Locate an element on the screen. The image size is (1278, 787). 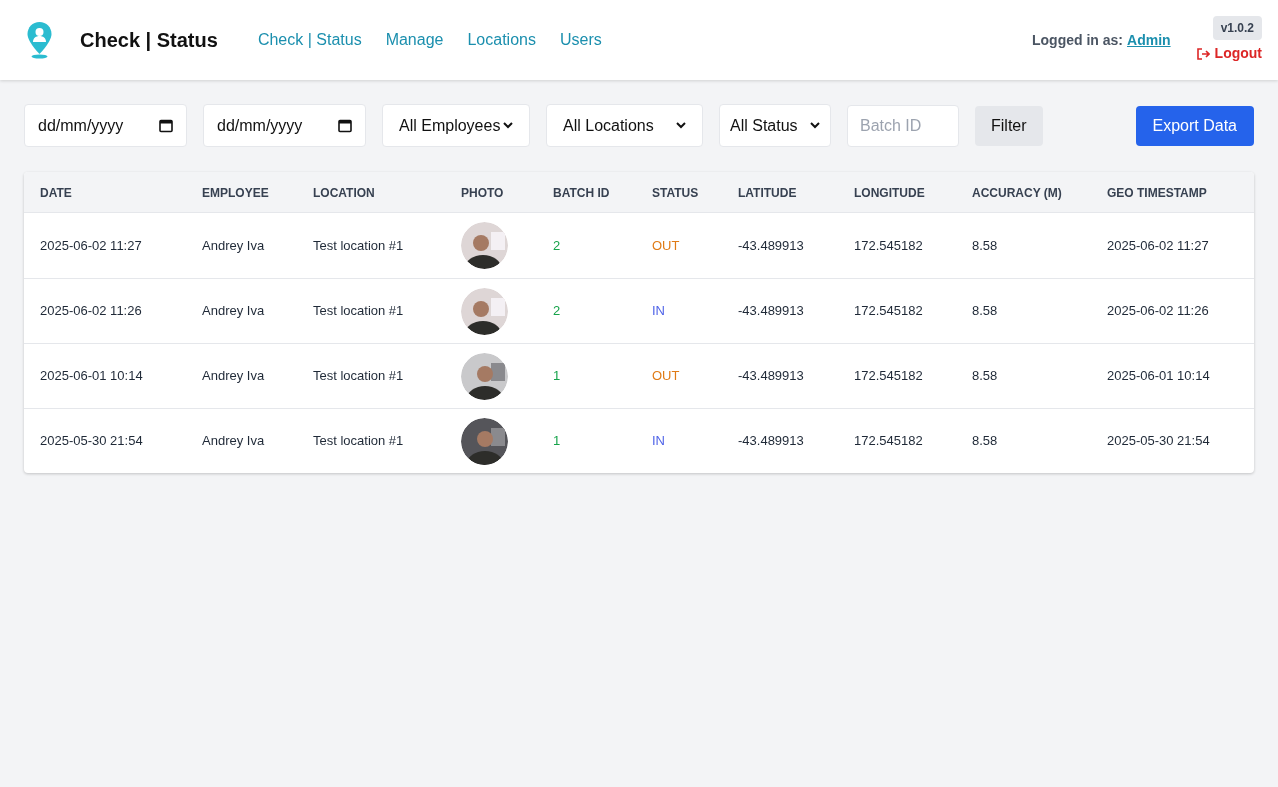
location-select: All Locations is located at coordinates (624, 125).